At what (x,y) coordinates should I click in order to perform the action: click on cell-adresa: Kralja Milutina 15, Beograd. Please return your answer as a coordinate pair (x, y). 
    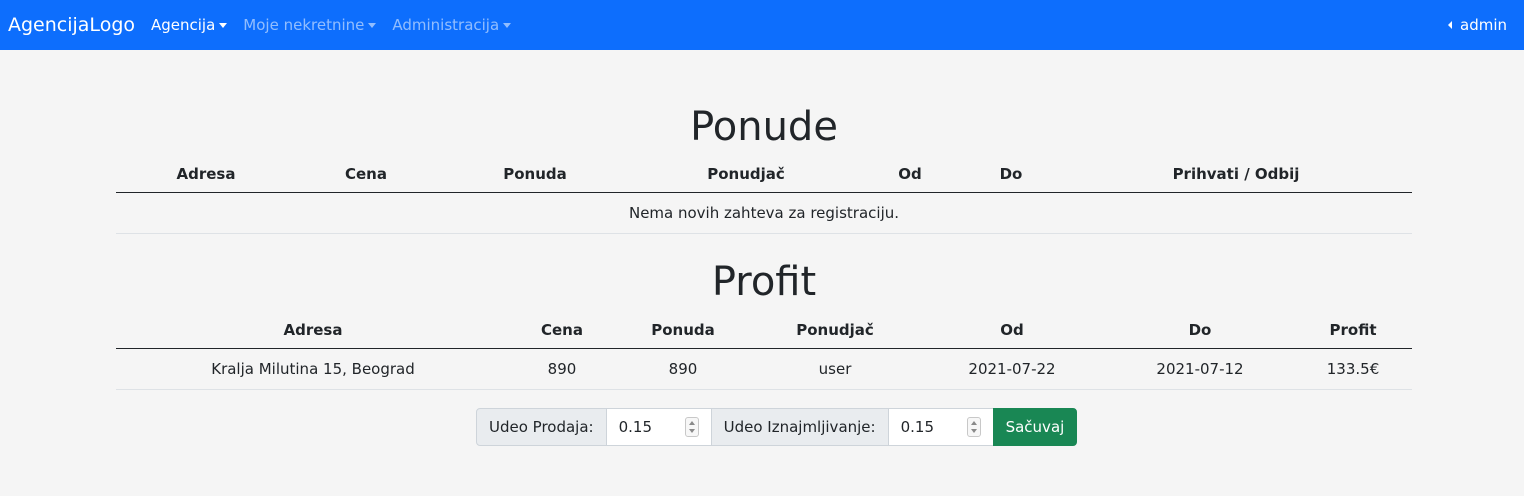
    Looking at the image, I should click on (313, 369).